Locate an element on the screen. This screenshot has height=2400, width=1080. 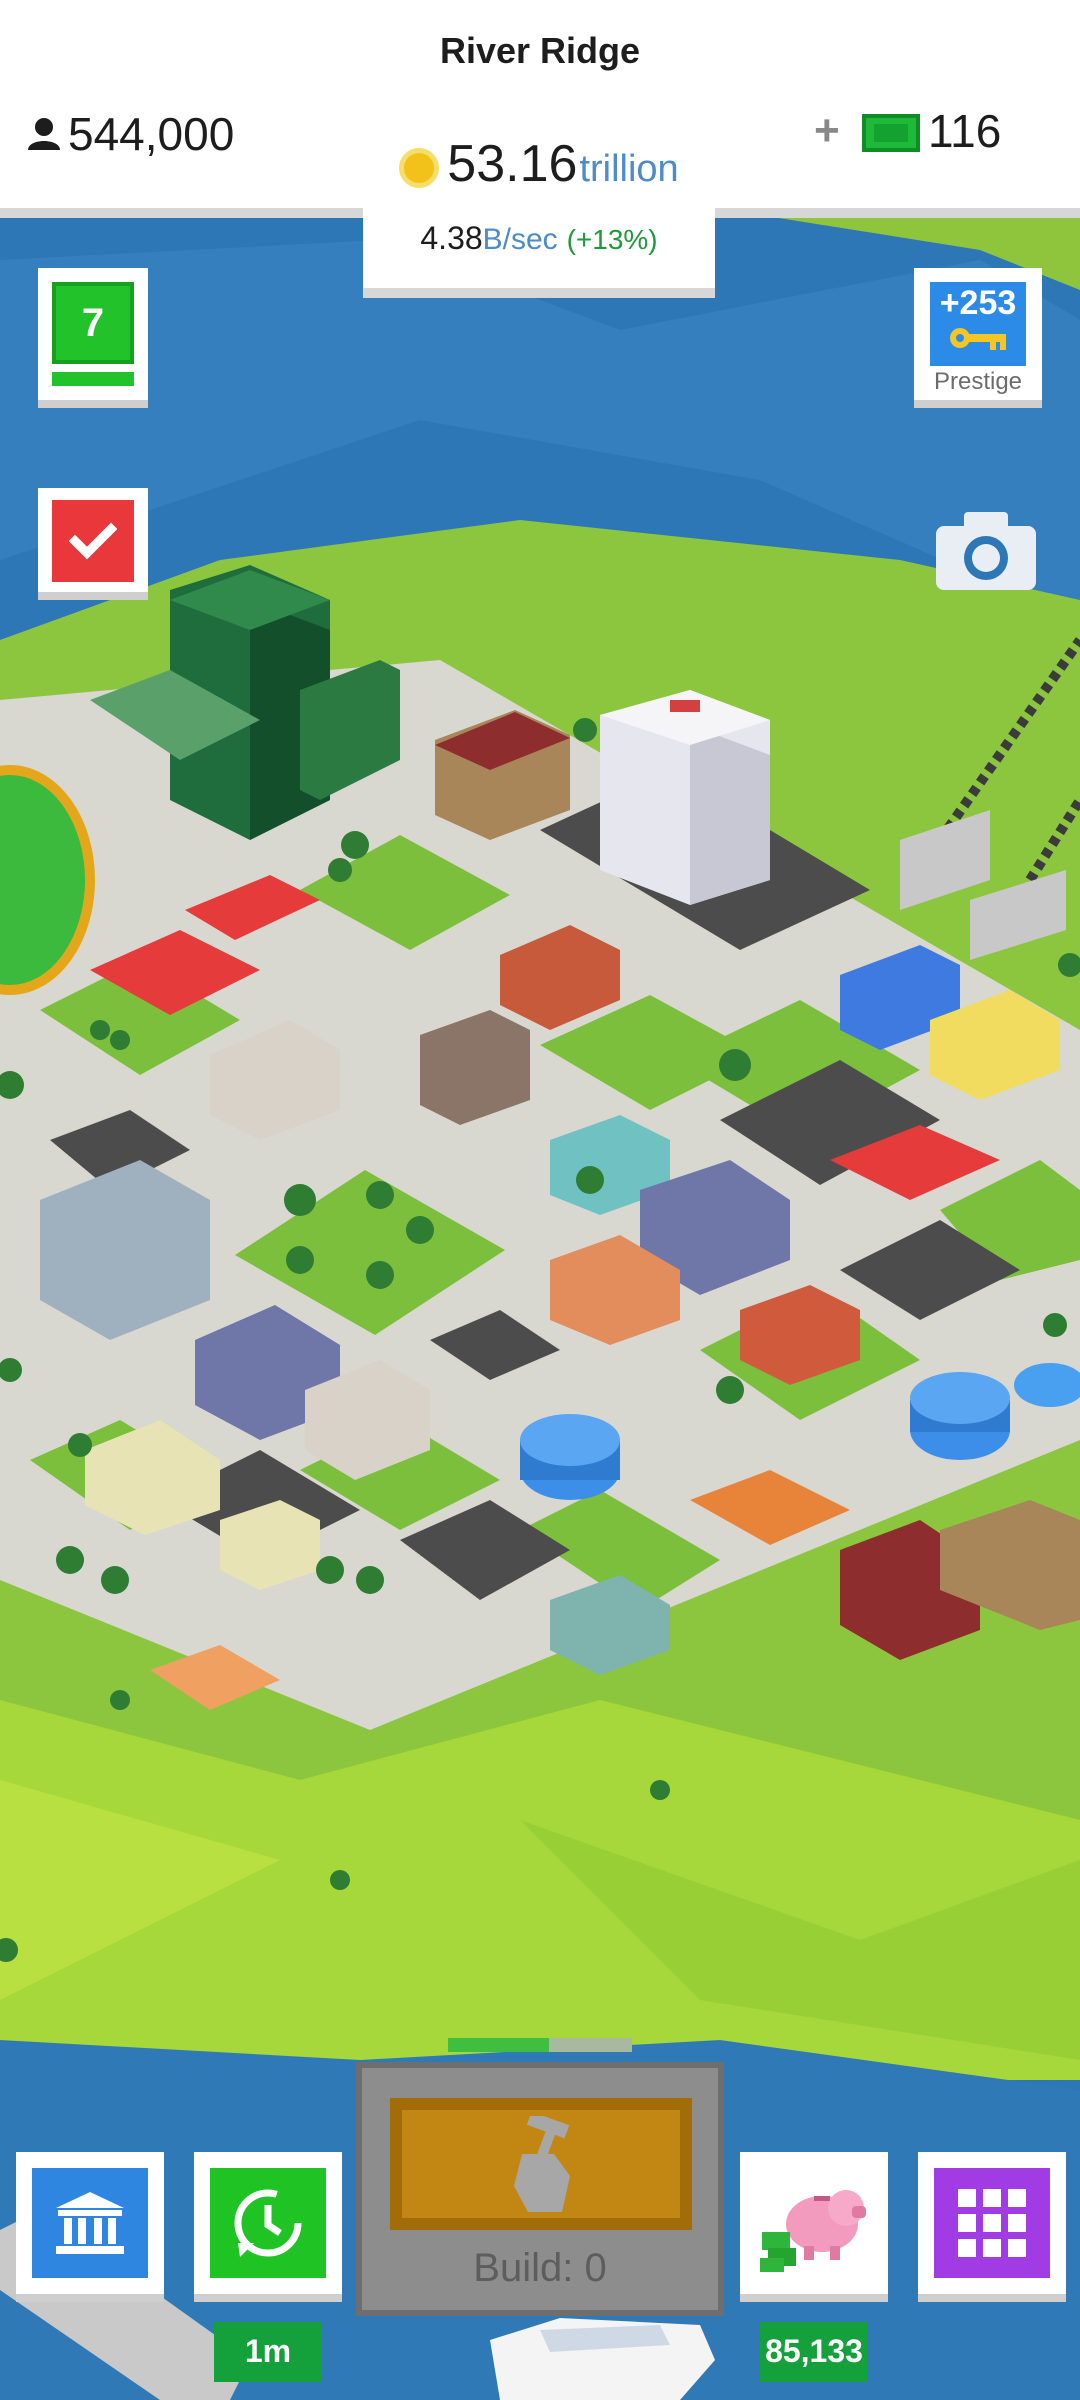
add-cash-plus: + is located at coordinates (827, 131).